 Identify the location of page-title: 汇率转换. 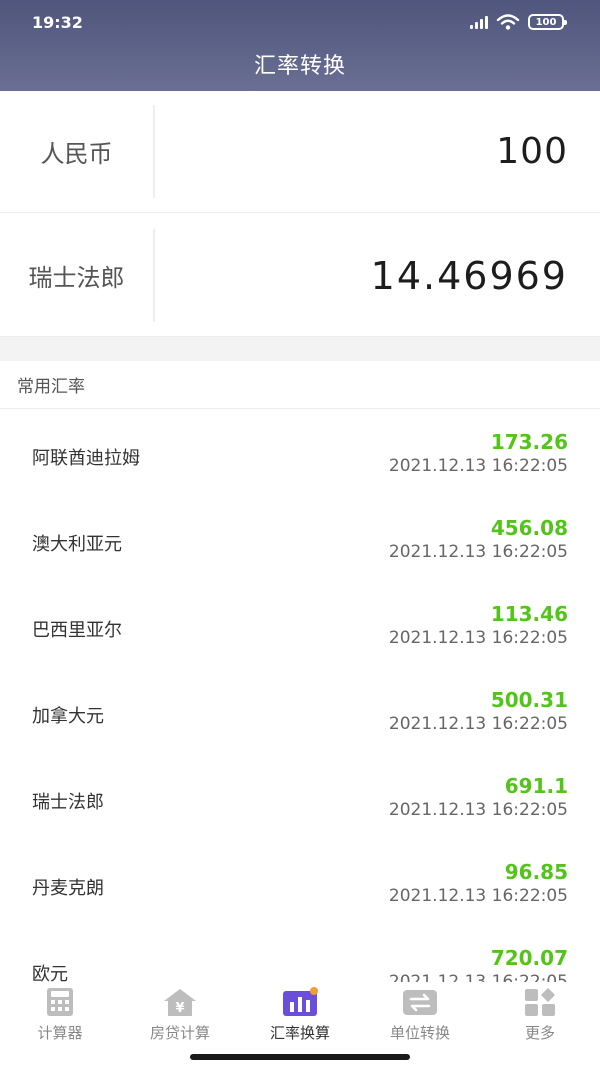
(299, 66).